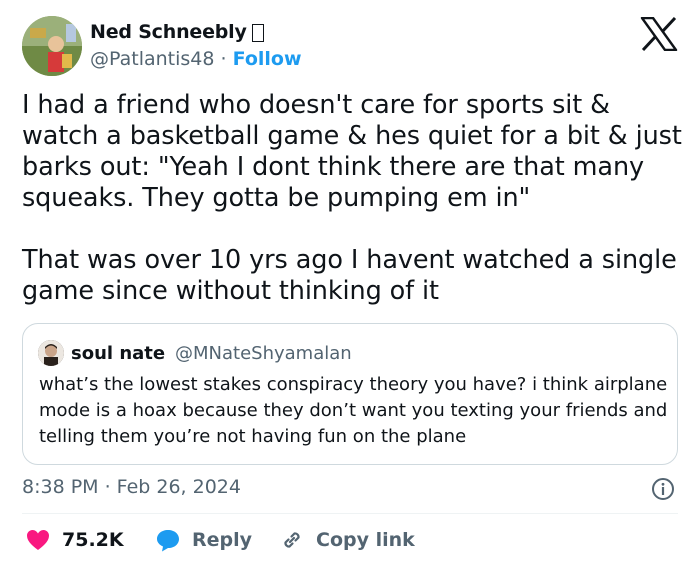 The width and height of the screenshot is (700, 567). Describe the element at coordinates (292, 540) in the screenshot. I see `link-icon` at that location.